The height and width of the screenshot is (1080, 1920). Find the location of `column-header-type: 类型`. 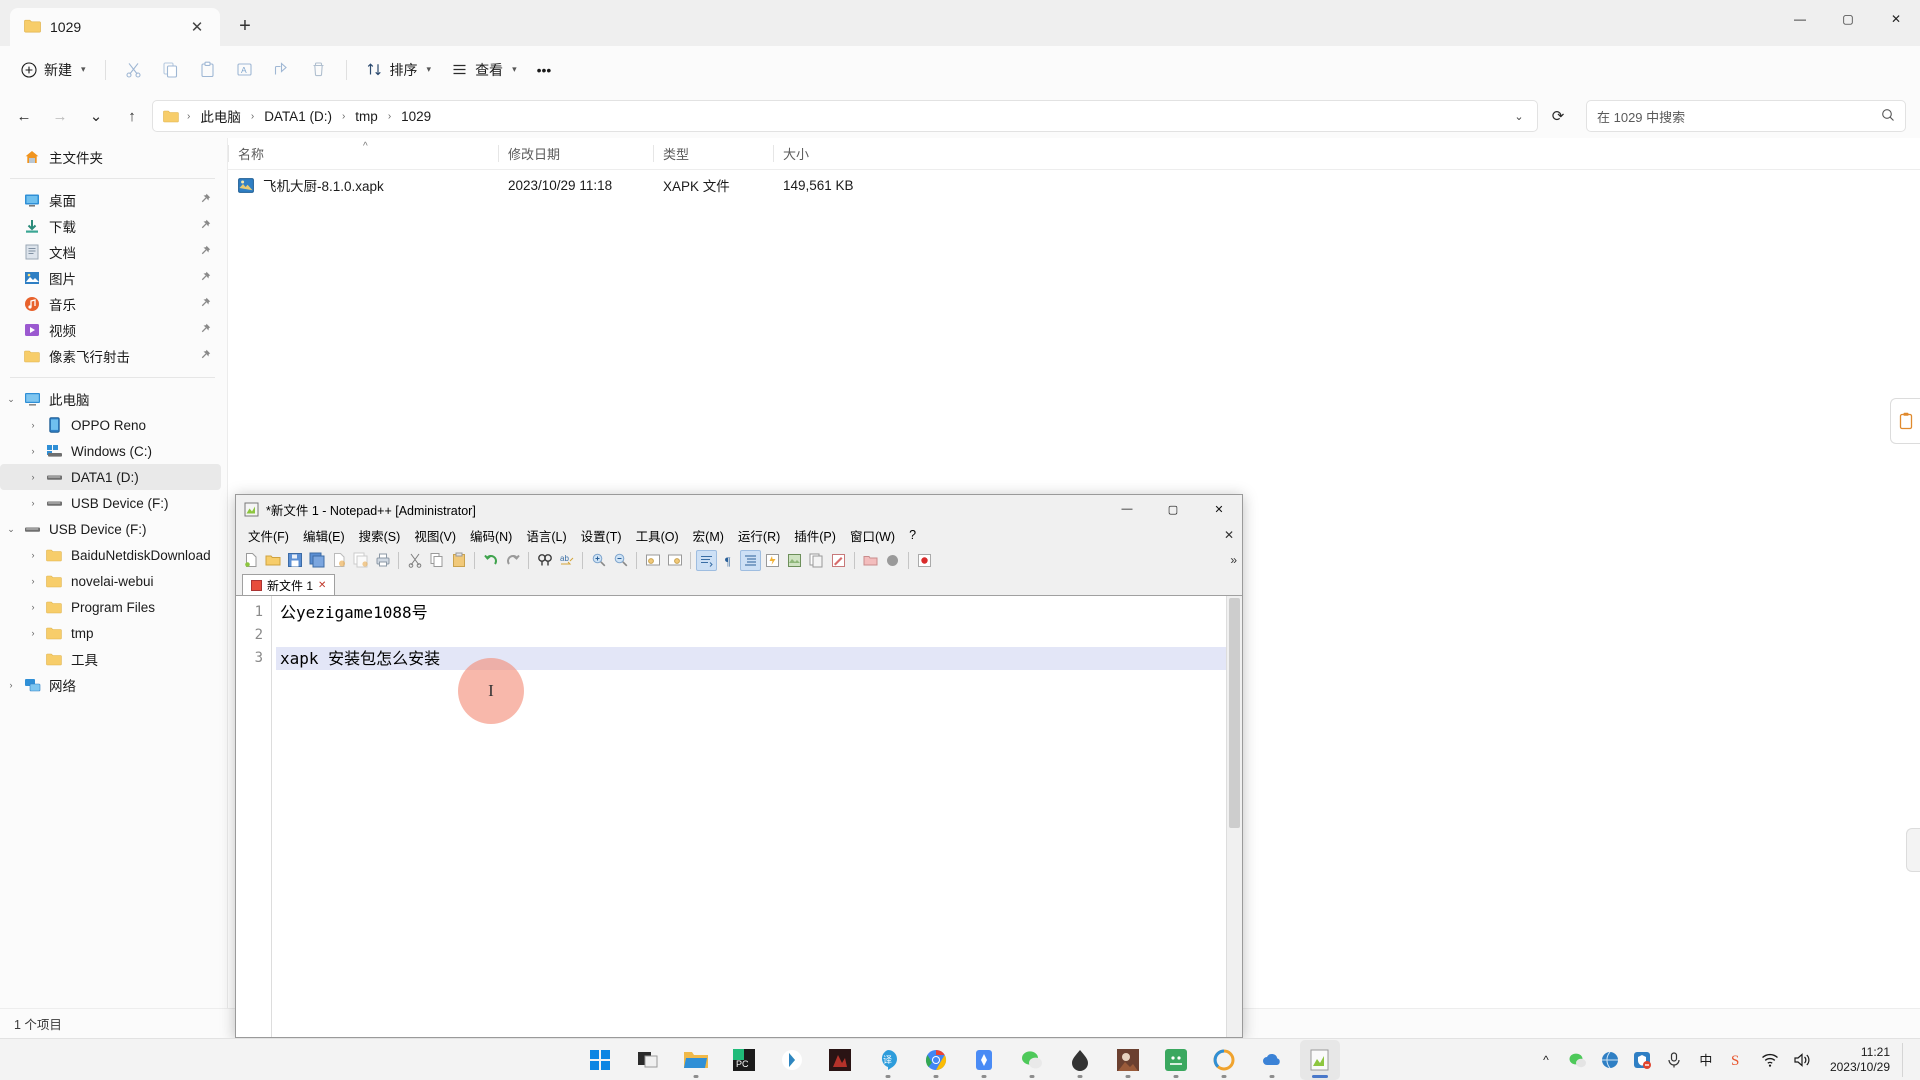

column-header-type: 类型 is located at coordinates (713, 153).